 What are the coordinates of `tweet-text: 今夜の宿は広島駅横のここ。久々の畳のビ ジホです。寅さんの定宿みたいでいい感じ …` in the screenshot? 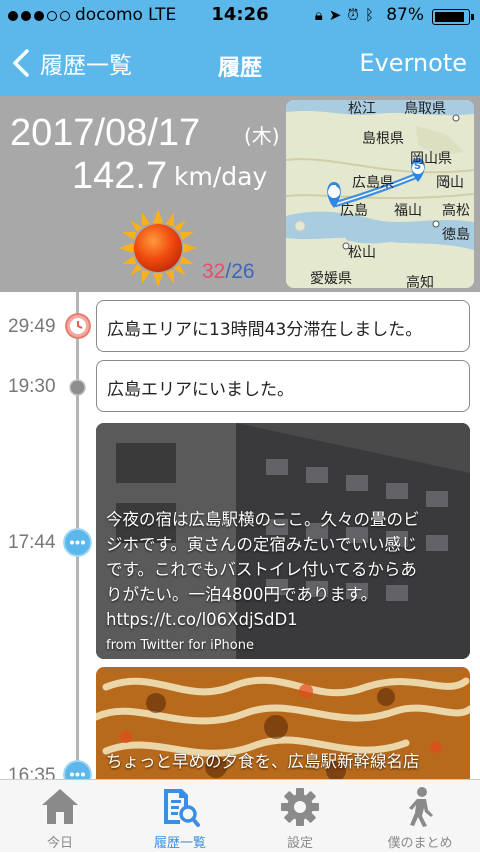 It's located at (263, 582).